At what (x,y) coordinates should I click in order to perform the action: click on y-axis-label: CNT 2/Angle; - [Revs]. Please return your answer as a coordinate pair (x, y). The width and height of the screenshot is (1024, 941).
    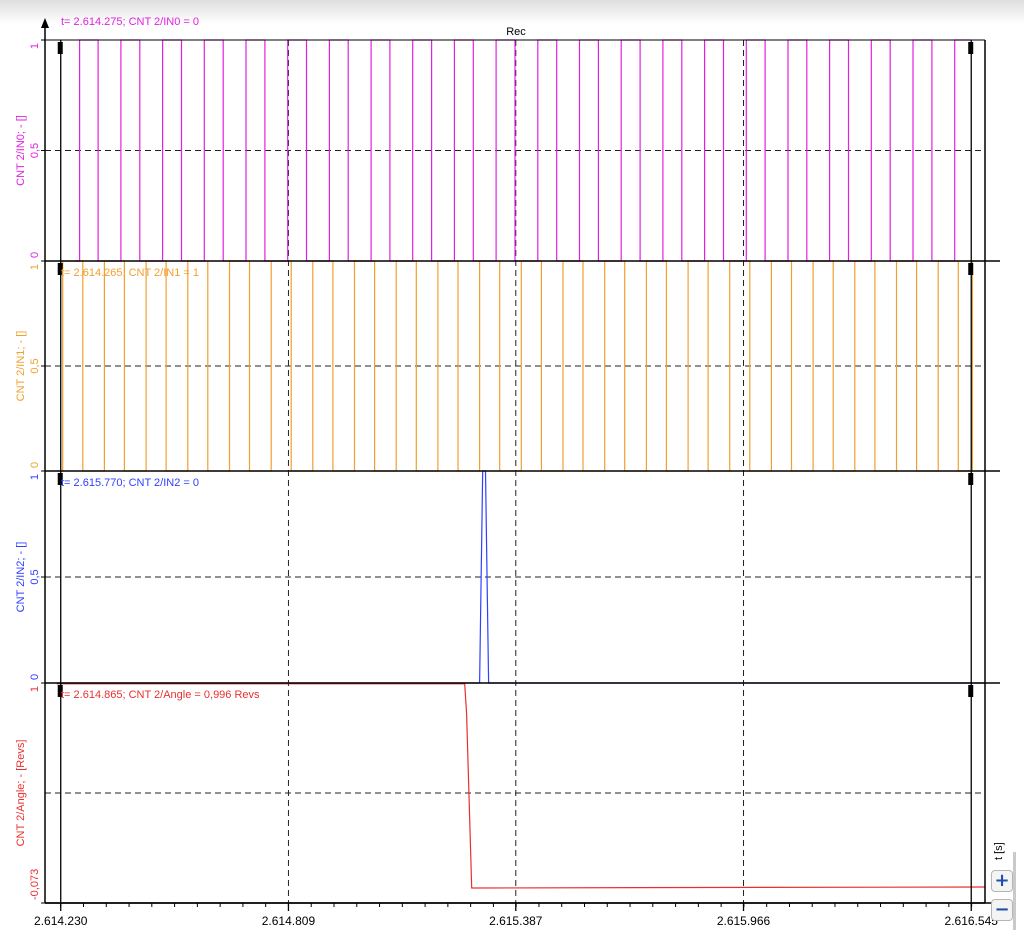
    Looking at the image, I should click on (21, 793).